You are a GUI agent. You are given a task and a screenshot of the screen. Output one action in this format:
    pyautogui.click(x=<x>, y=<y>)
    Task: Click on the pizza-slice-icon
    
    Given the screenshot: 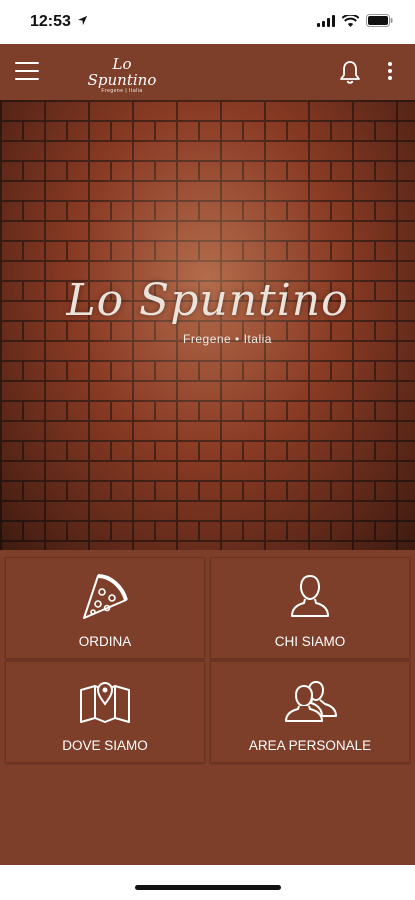 What is the action you would take?
    pyautogui.click(x=105, y=596)
    